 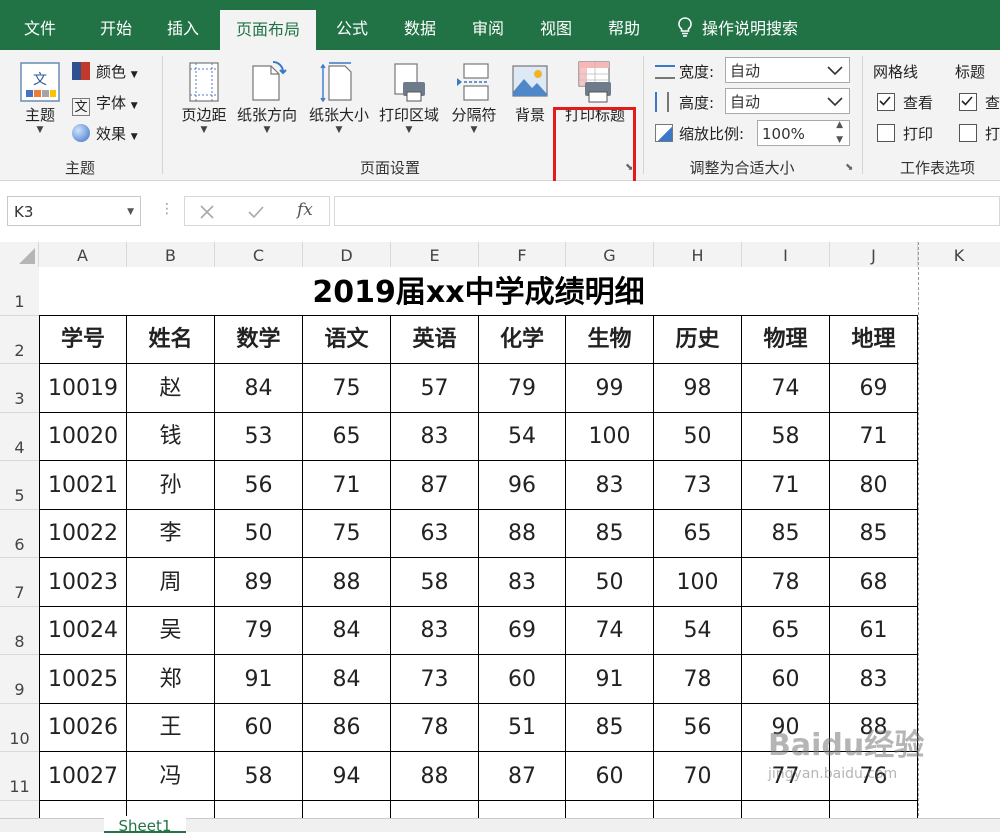 What do you see at coordinates (305, 210) in the screenshot?
I see `insert-function-icon: fx` at bounding box center [305, 210].